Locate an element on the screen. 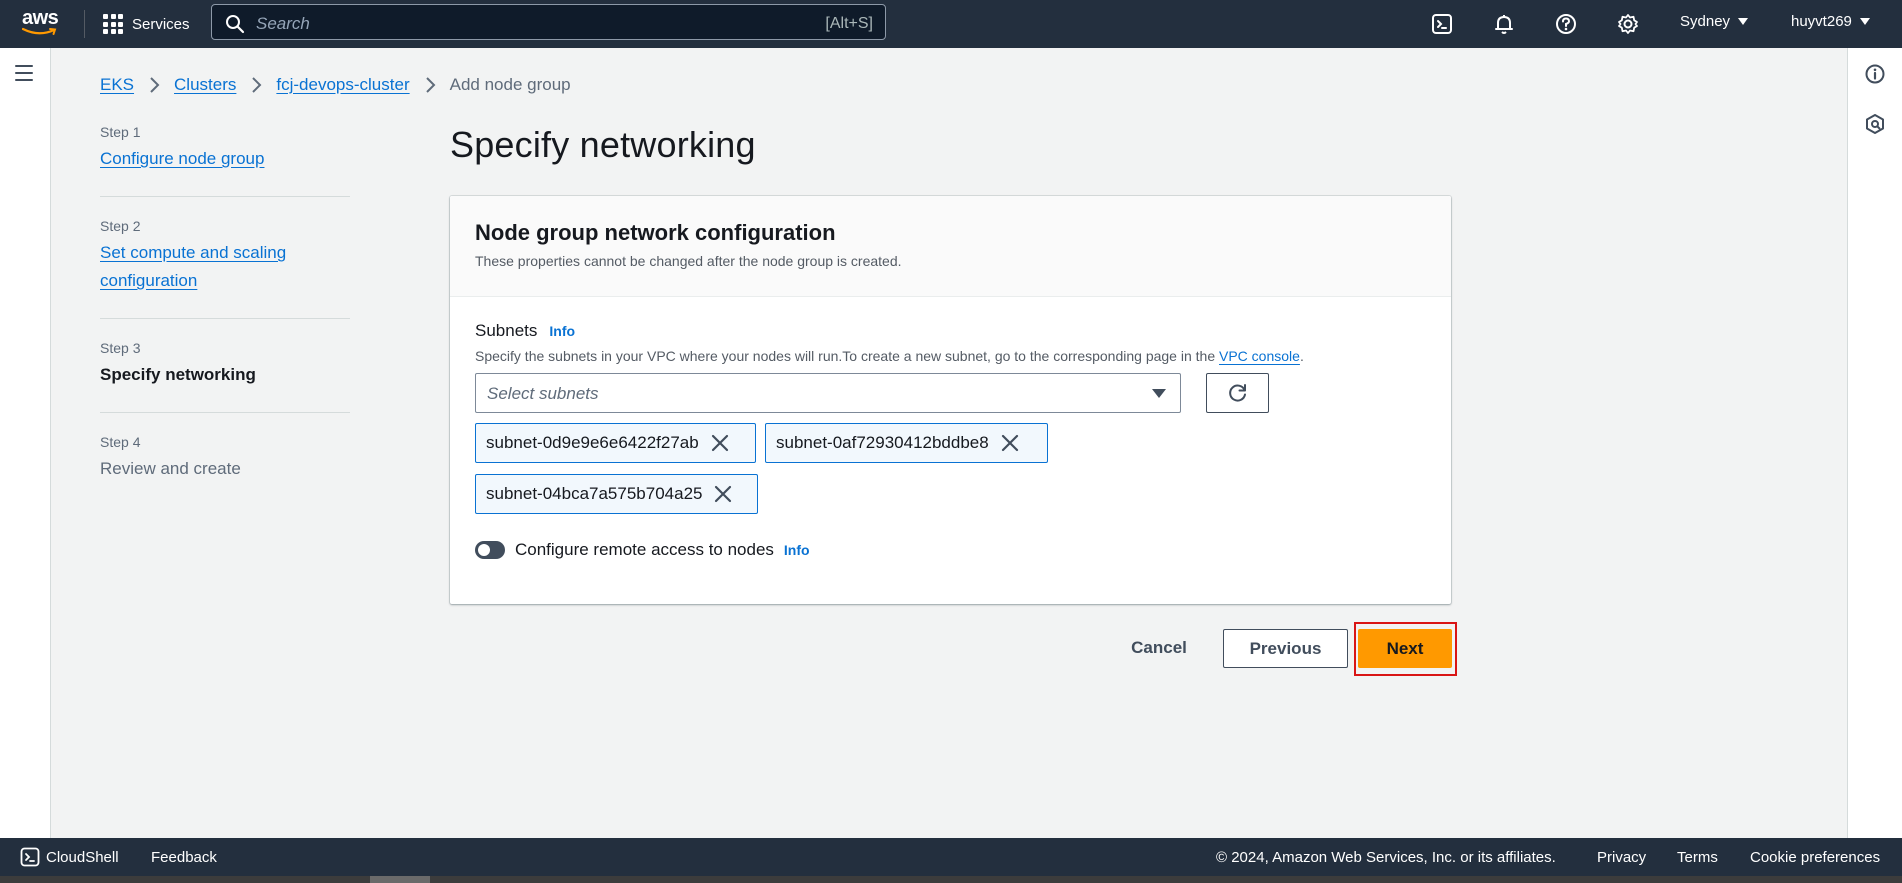 The width and height of the screenshot is (1902, 883). account-menu: huyvt269 is located at coordinates (1830, 21).